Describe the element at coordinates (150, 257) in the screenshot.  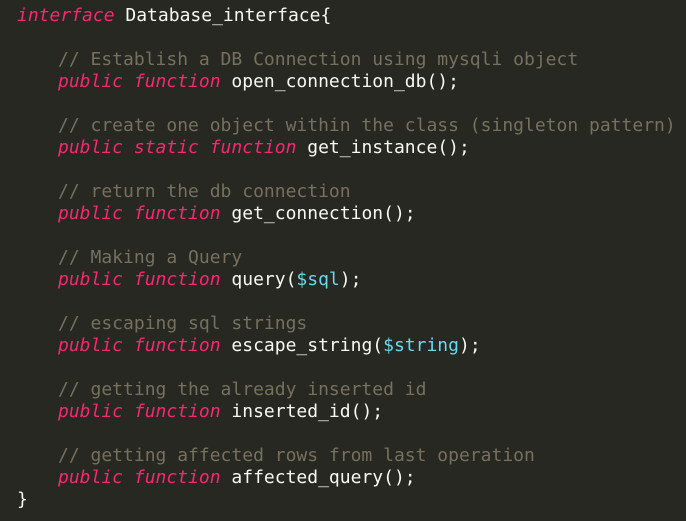
I see `comment-line: // Making a Query` at that location.